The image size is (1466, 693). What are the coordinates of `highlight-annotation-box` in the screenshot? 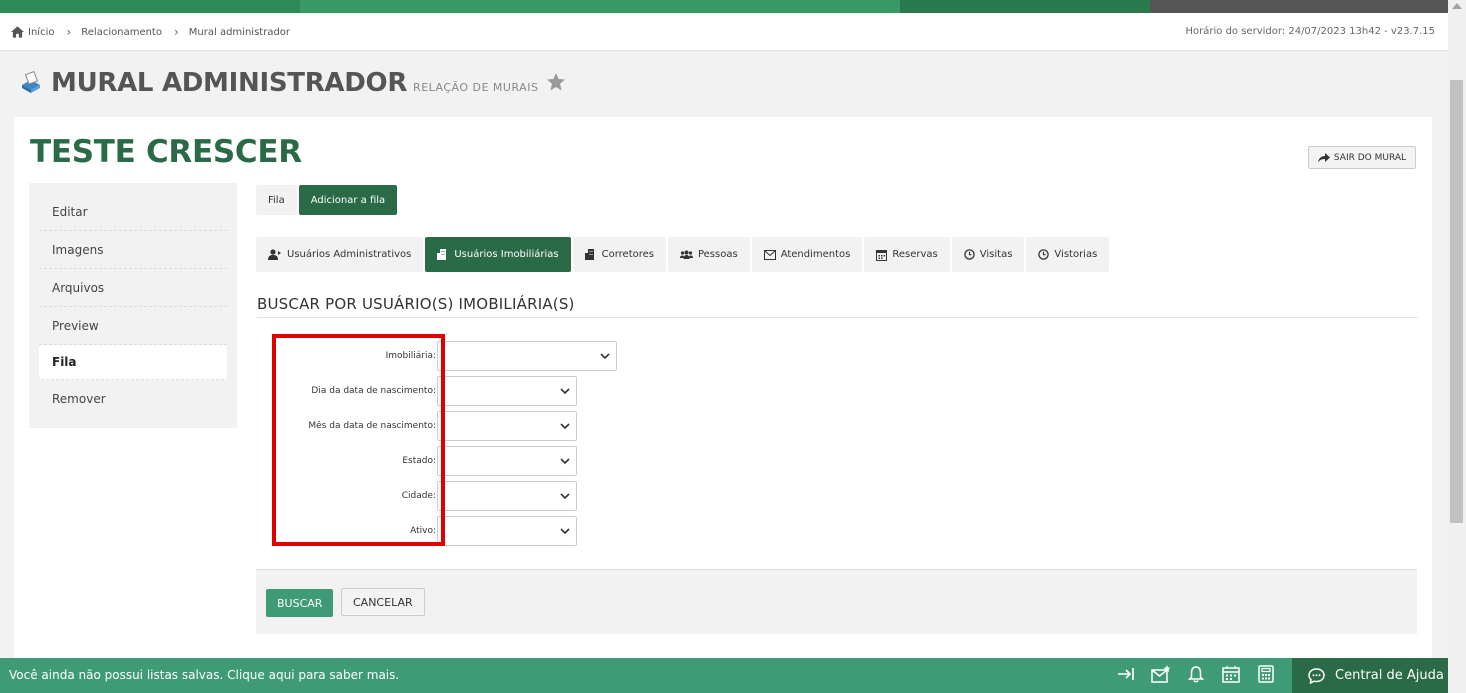 It's located at (358, 440).